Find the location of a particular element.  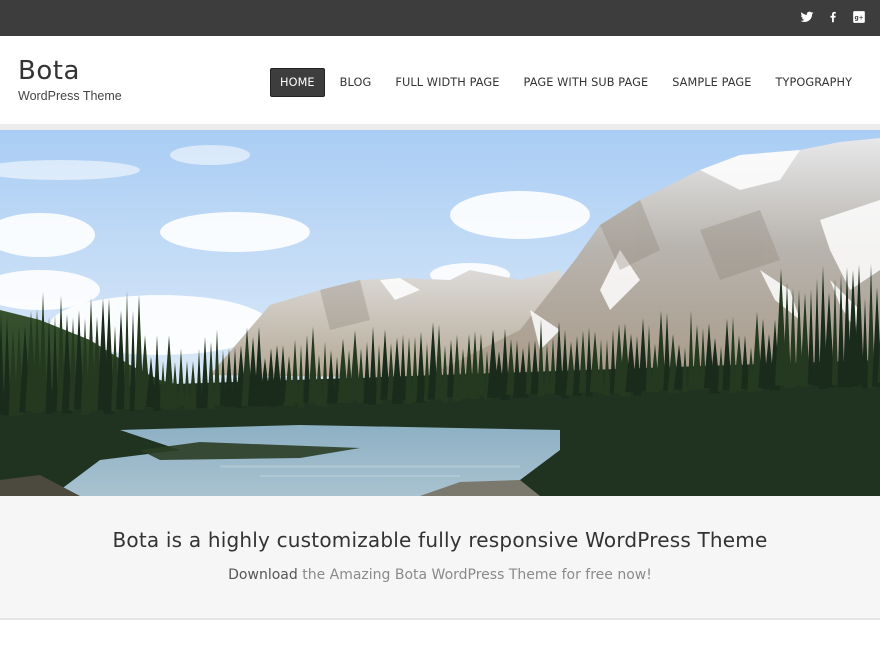

social-links: g+ is located at coordinates (833, 17).